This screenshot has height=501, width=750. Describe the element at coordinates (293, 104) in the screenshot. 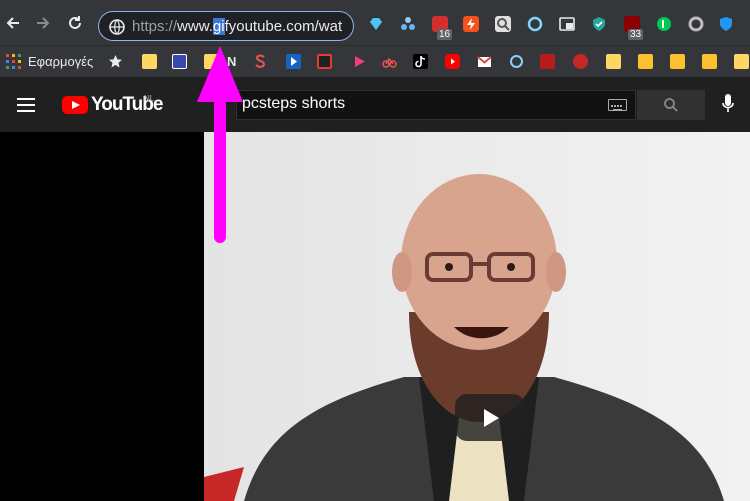

I see `search-query: pcsteps shorts` at that location.